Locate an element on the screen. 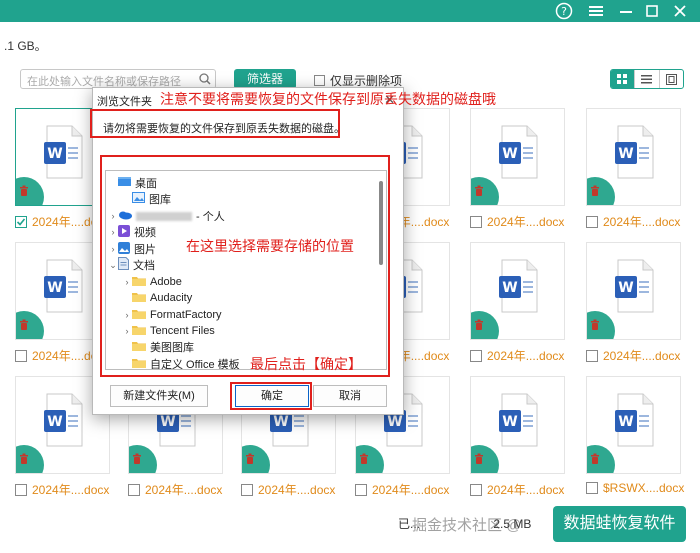 Image resolution: width=700 pixels, height=553 pixels. watermark: 掘金技术社区 @ is located at coordinates (467, 525).